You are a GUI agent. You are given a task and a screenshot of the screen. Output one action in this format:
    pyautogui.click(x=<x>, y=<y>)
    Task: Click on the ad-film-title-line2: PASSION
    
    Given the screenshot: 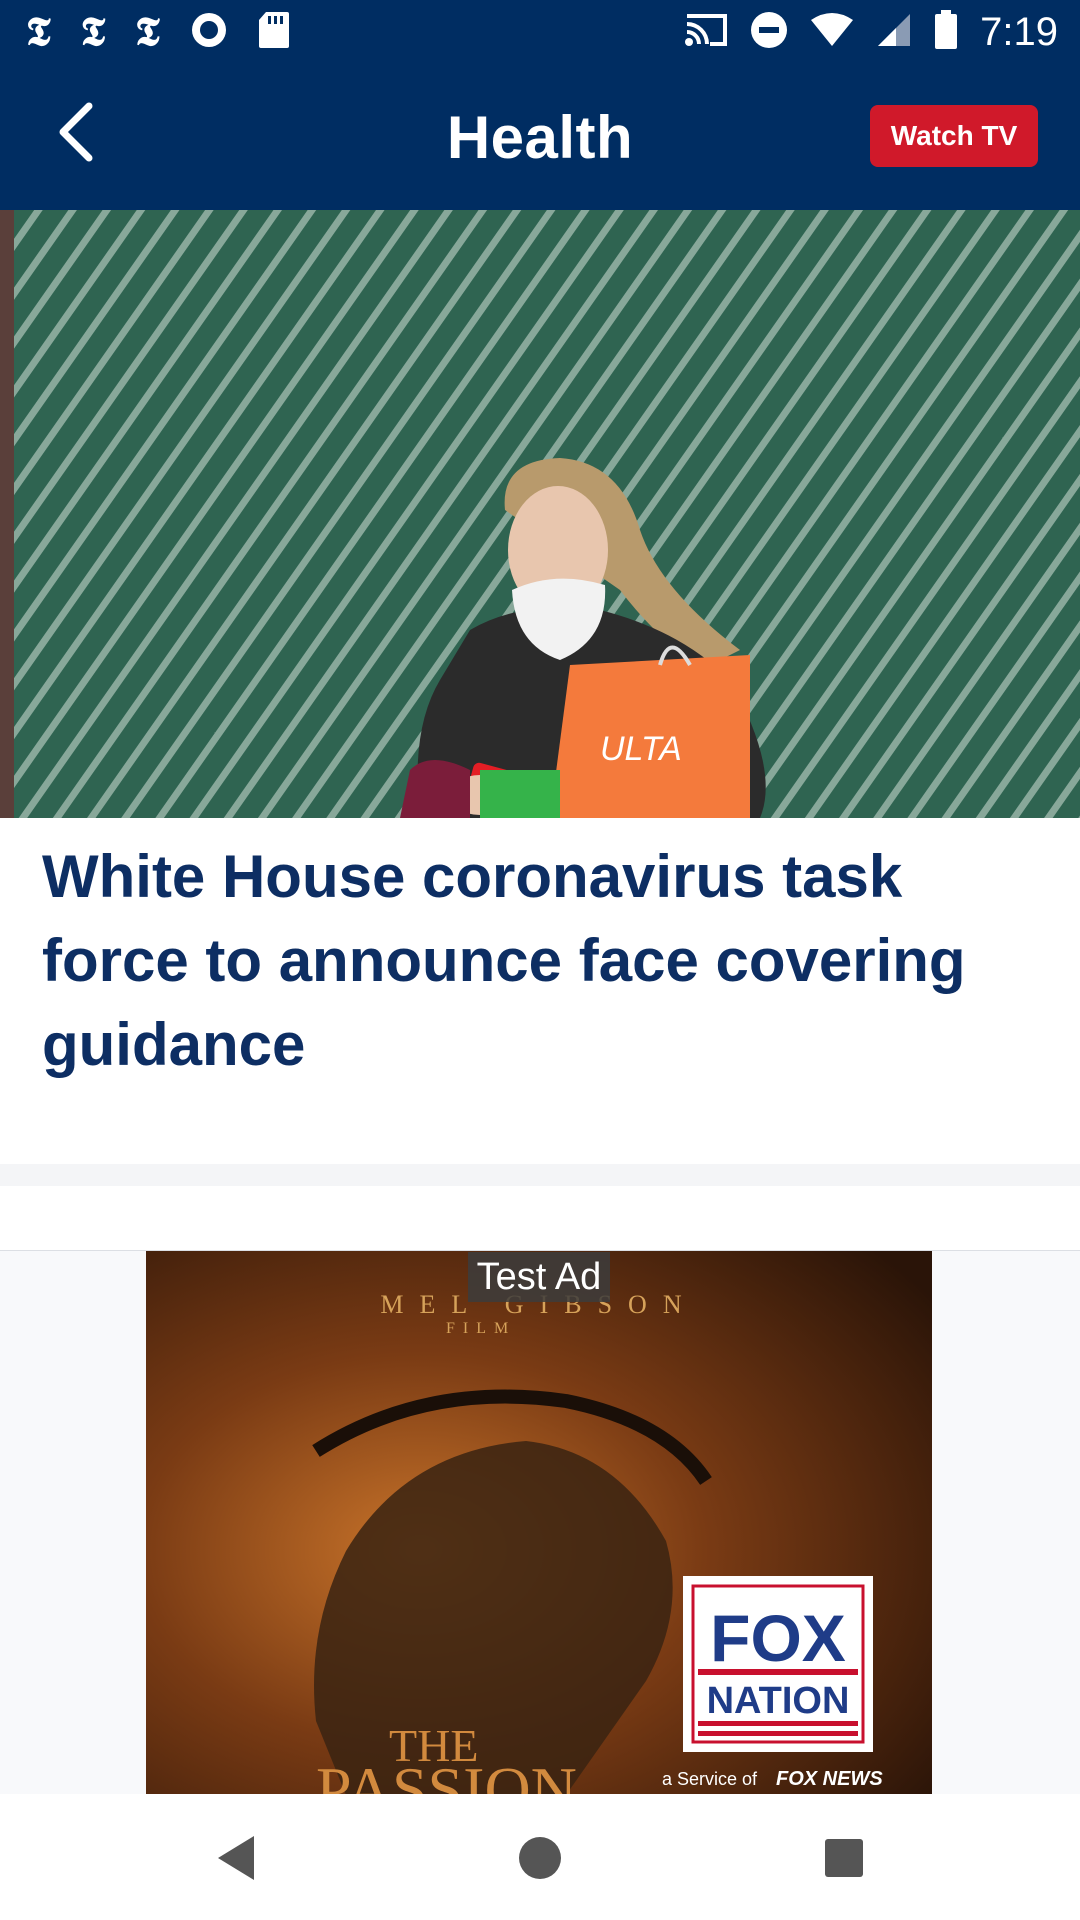 What is the action you would take?
    pyautogui.click(x=446, y=1774)
    